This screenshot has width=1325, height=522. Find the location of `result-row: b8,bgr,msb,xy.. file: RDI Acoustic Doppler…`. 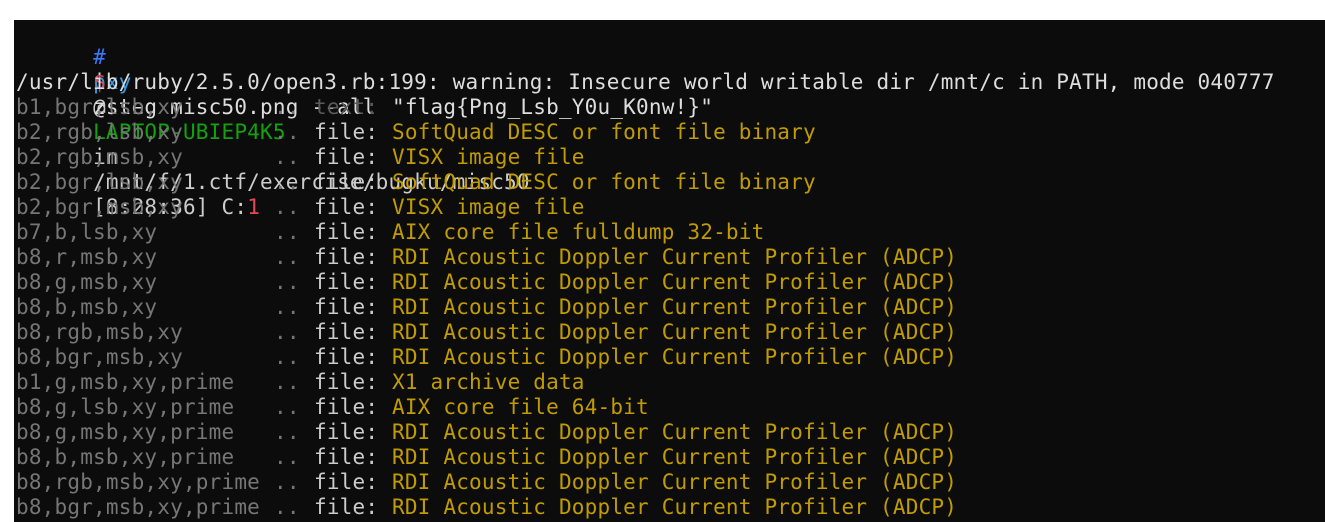

result-row: b8,bgr,msb,xy.. file: RDI Acoustic Doppler… is located at coordinates (486, 357).